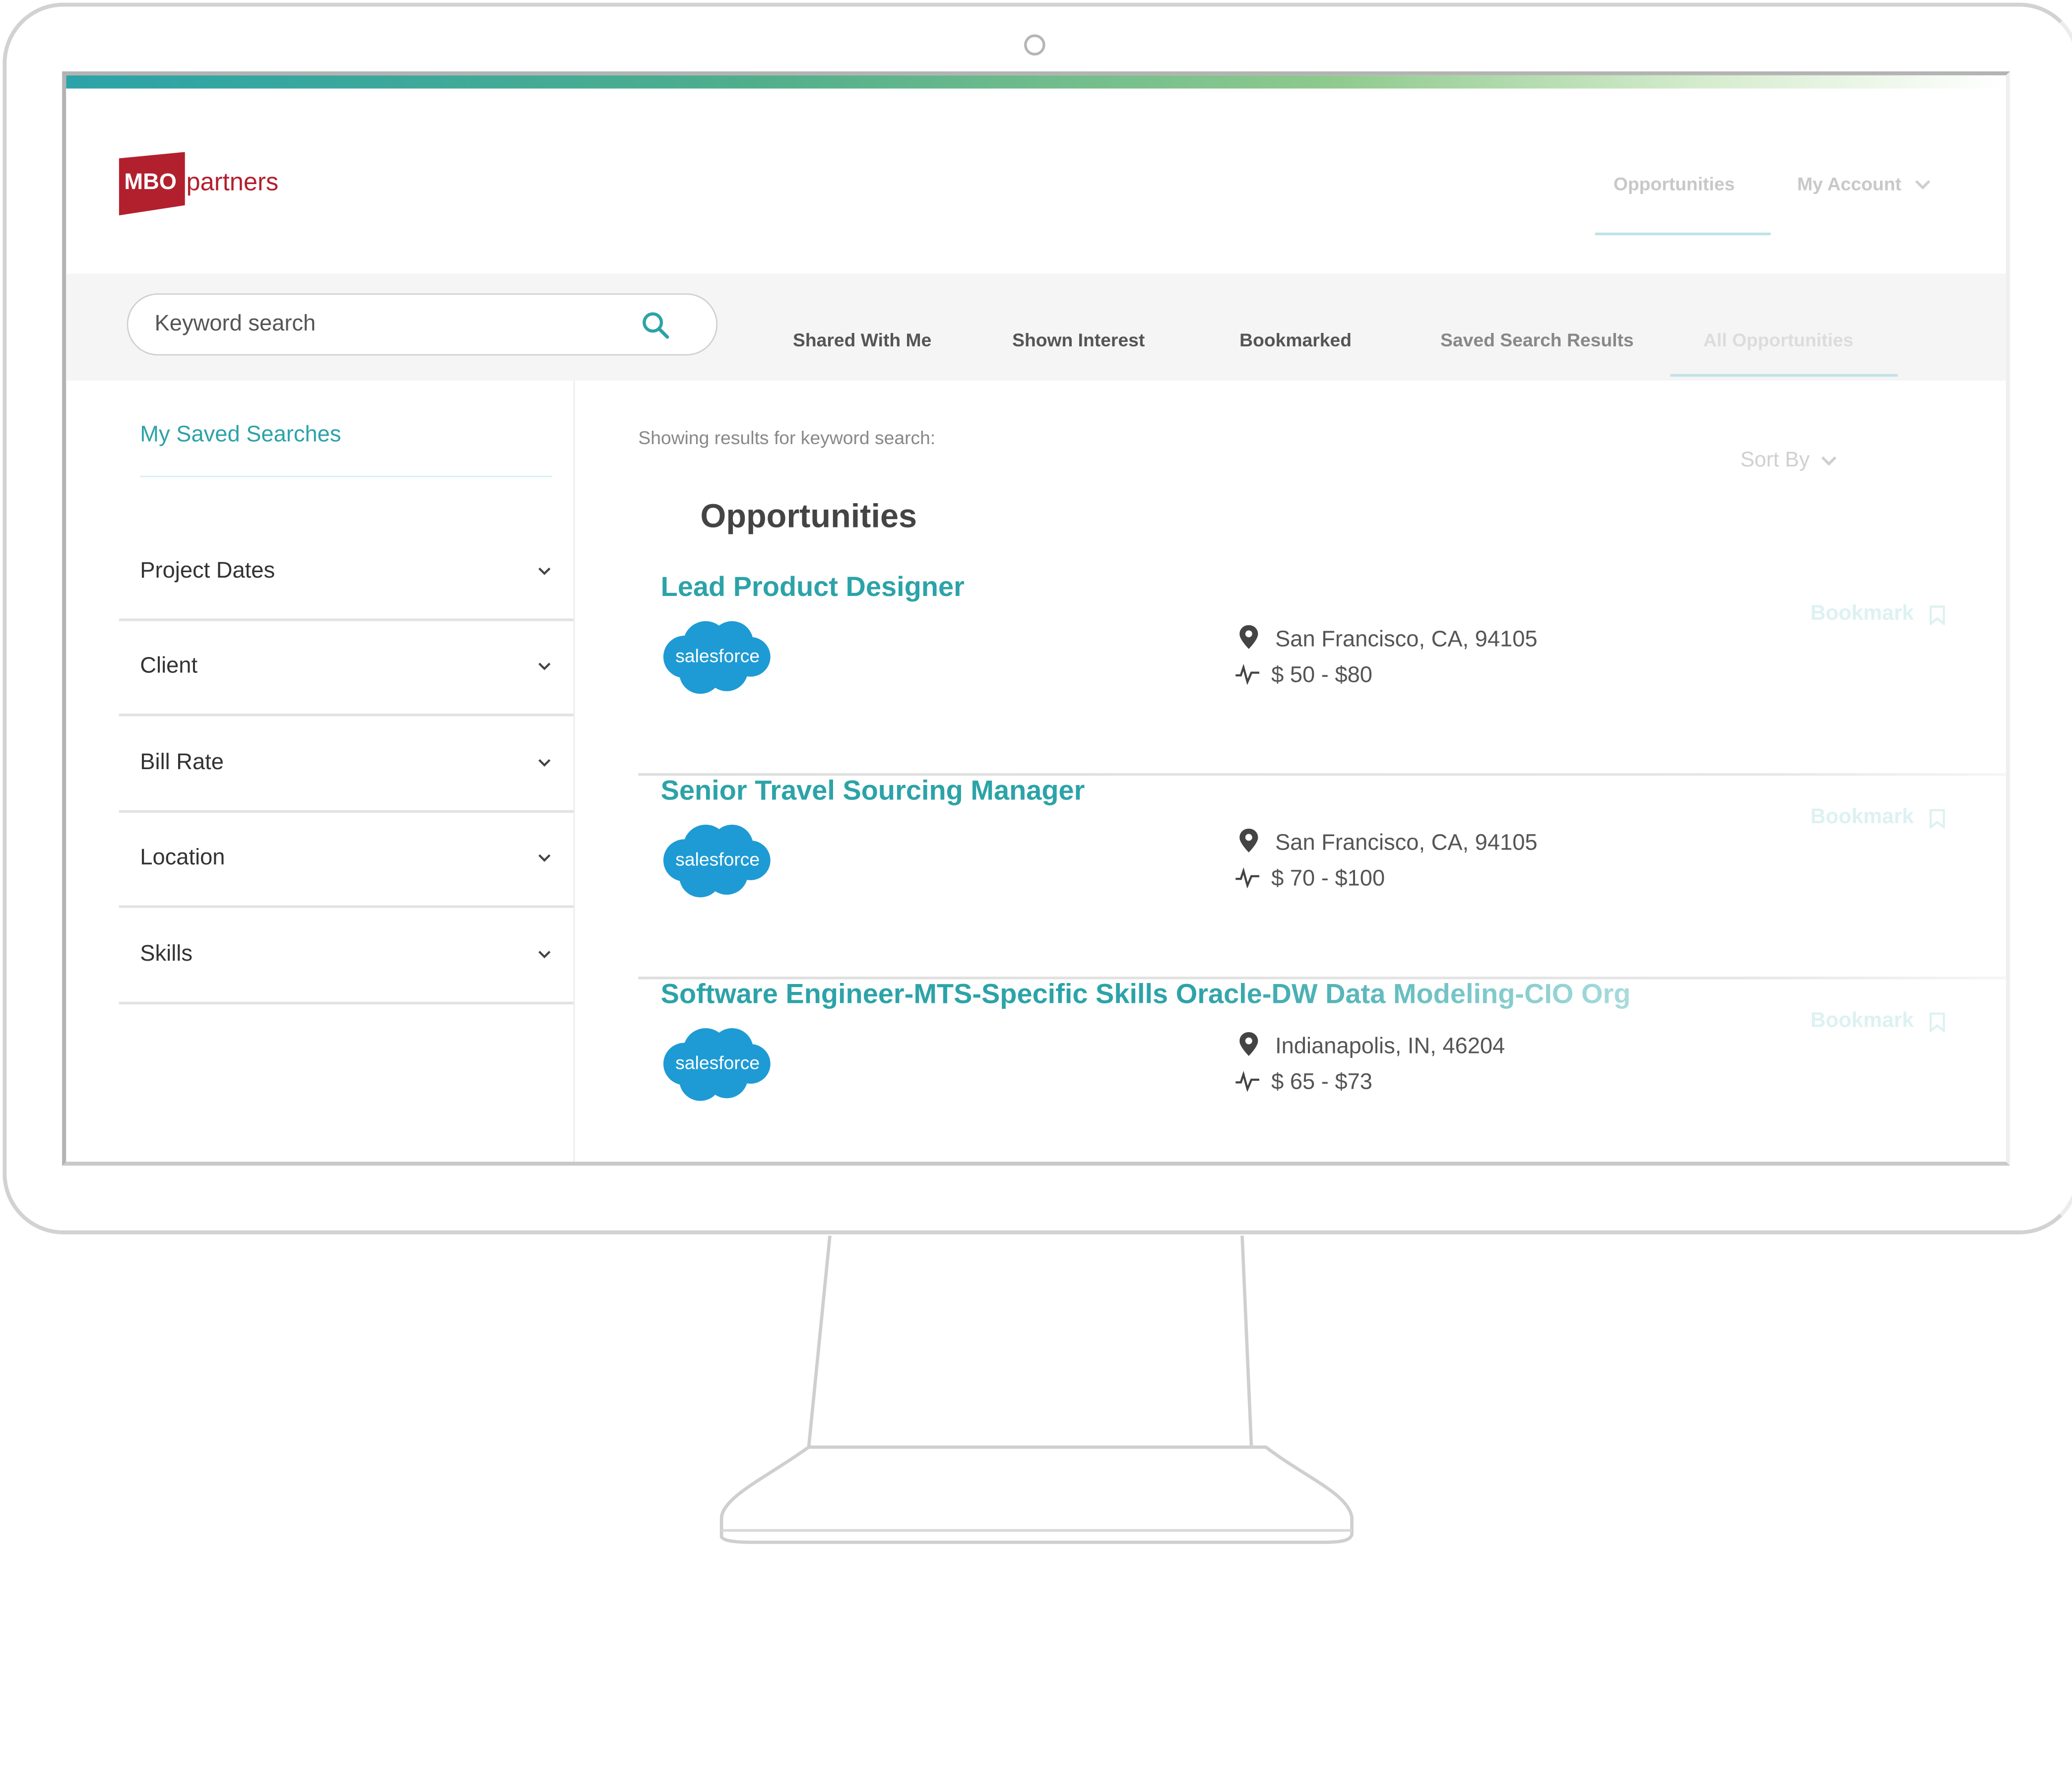  Describe the element at coordinates (862, 339) in the screenshot. I see `tab-shared-with-me: Shared With Me` at that location.